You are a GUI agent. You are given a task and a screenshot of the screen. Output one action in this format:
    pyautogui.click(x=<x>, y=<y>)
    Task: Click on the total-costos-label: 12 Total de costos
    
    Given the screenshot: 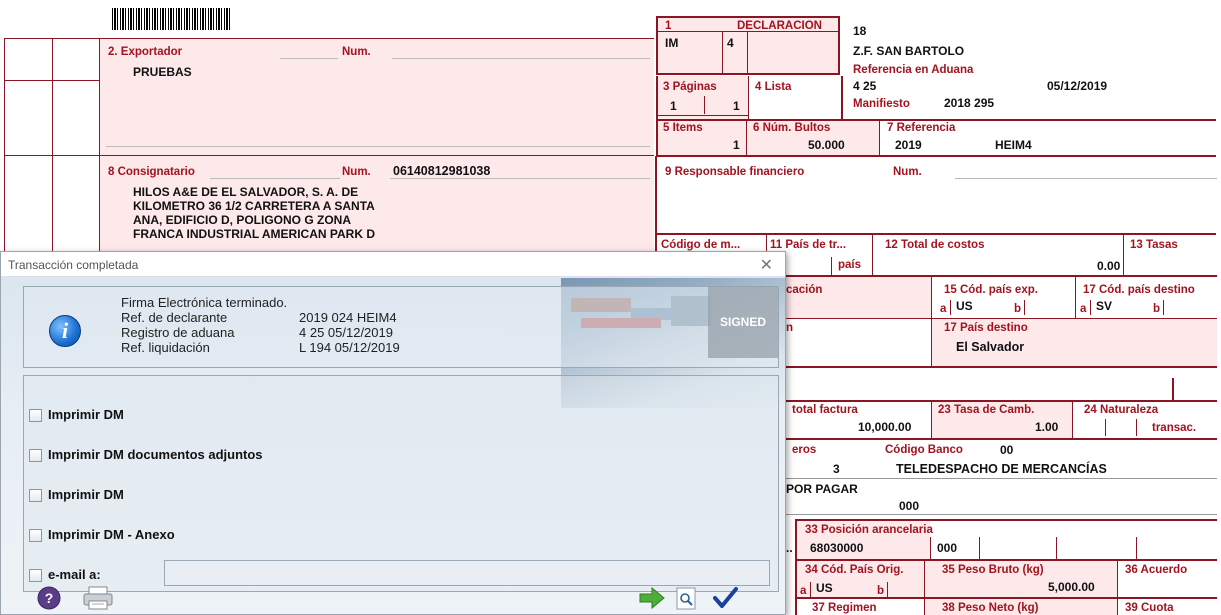 What is the action you would take?
    pyautogui.click(x=935, y=245)
    